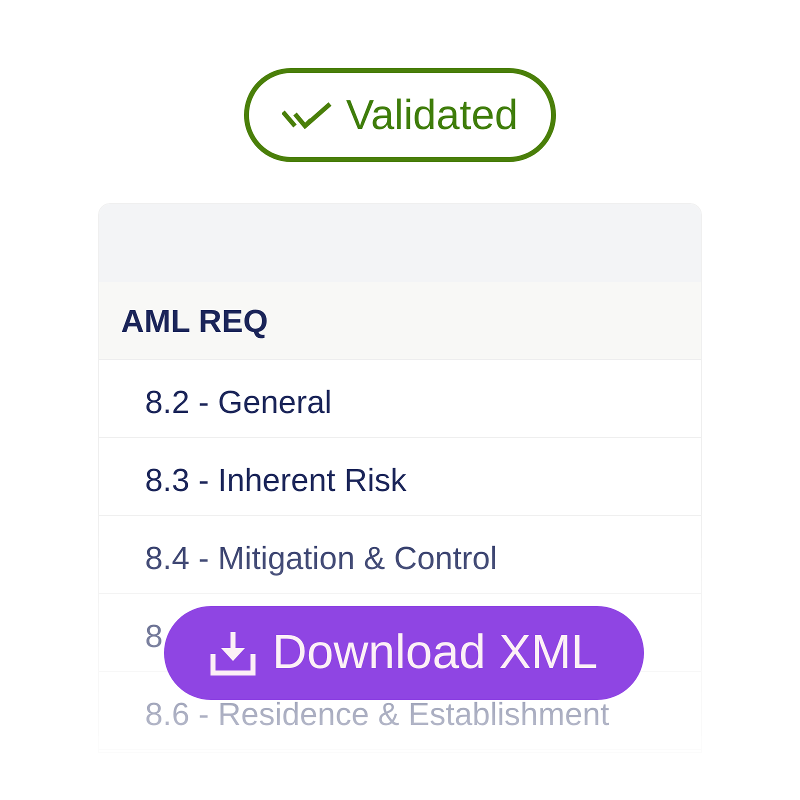 This screenshot has height=800, width=800. I want to click on section-title: AML REQ, so click(194, 320).